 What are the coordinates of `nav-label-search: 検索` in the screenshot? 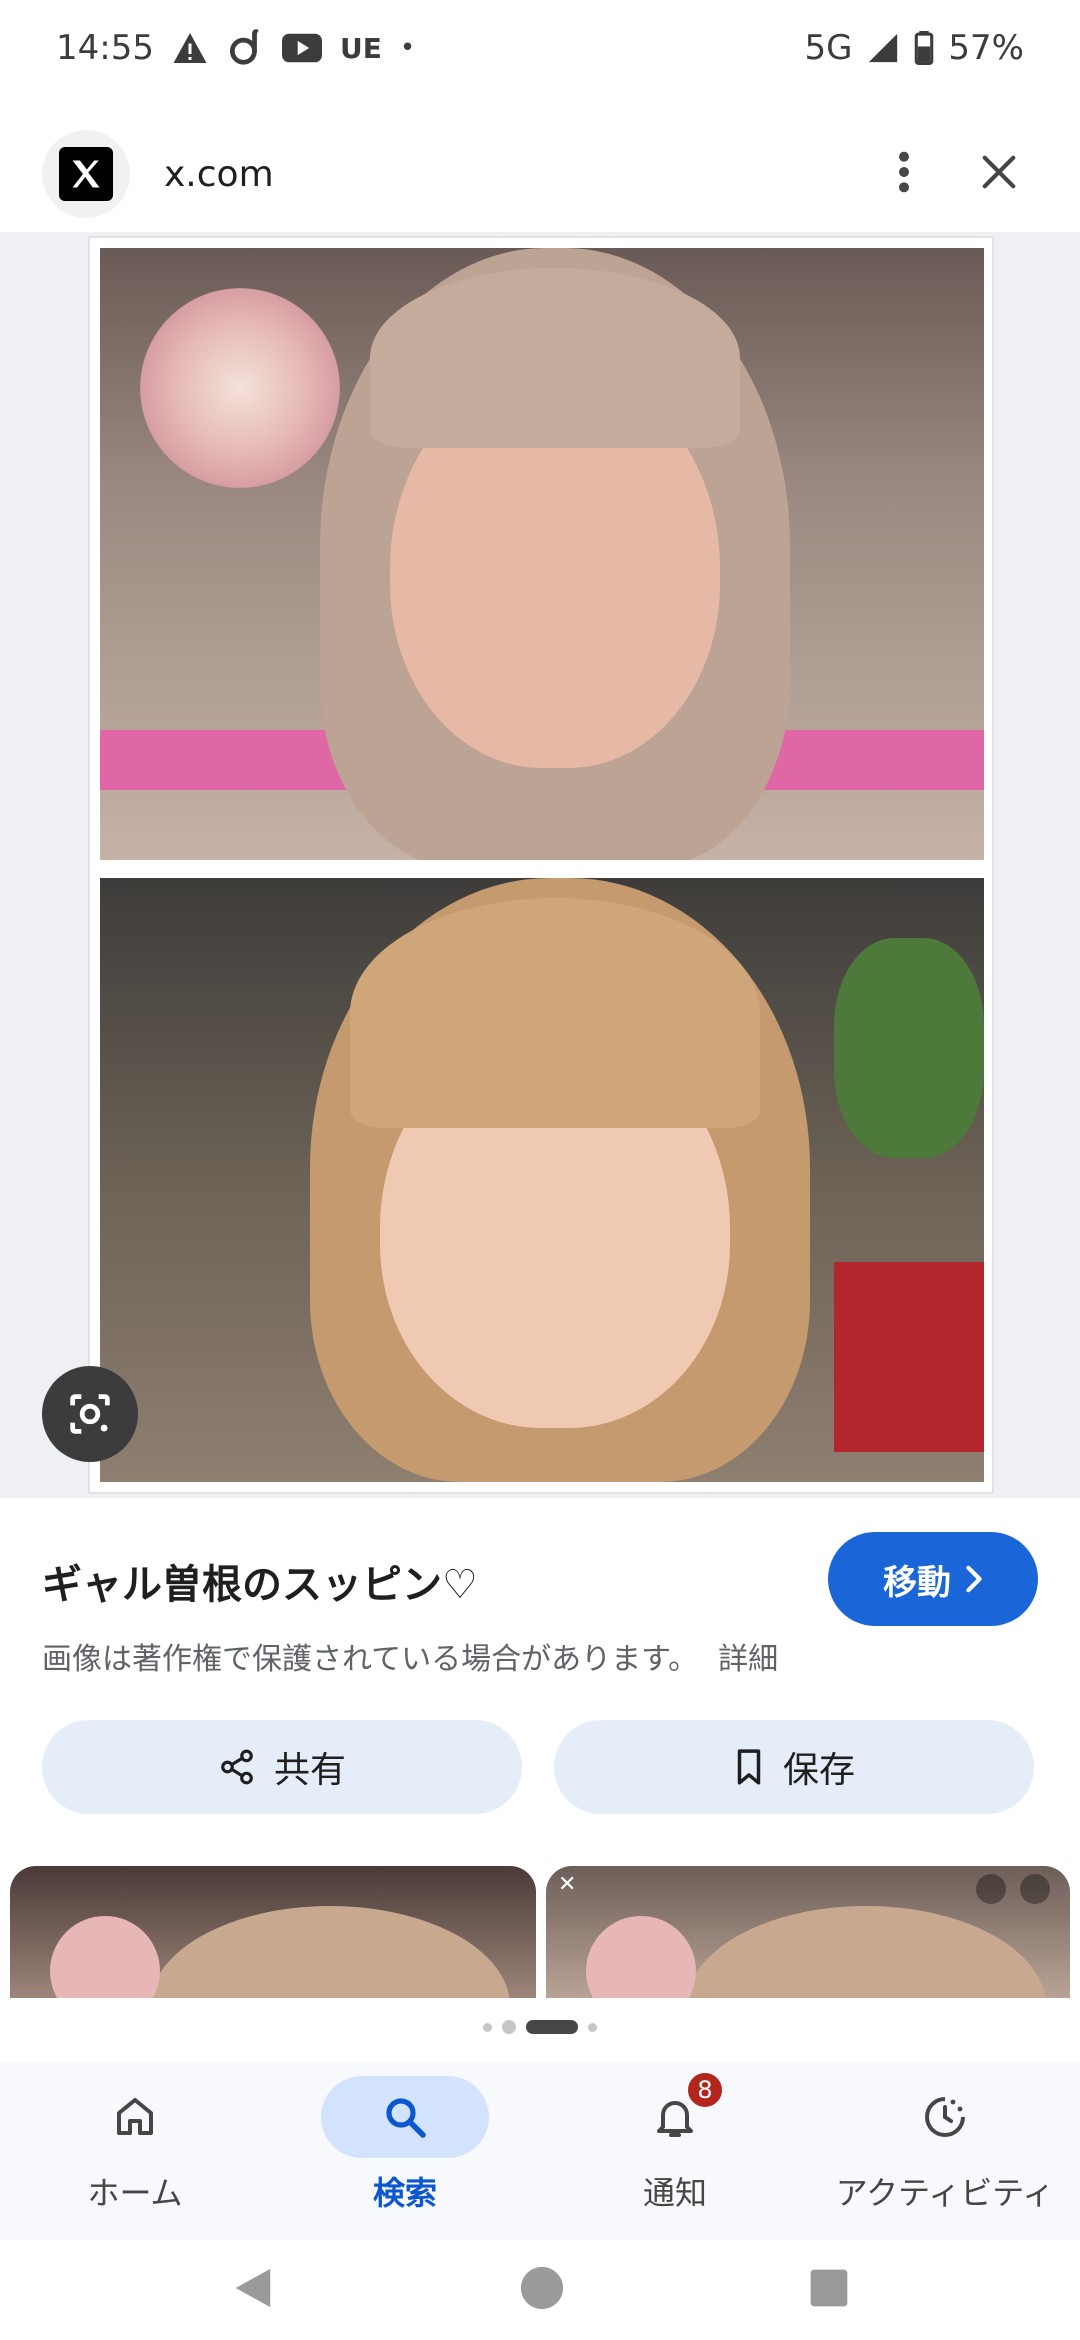 It's located at (404, 2193).